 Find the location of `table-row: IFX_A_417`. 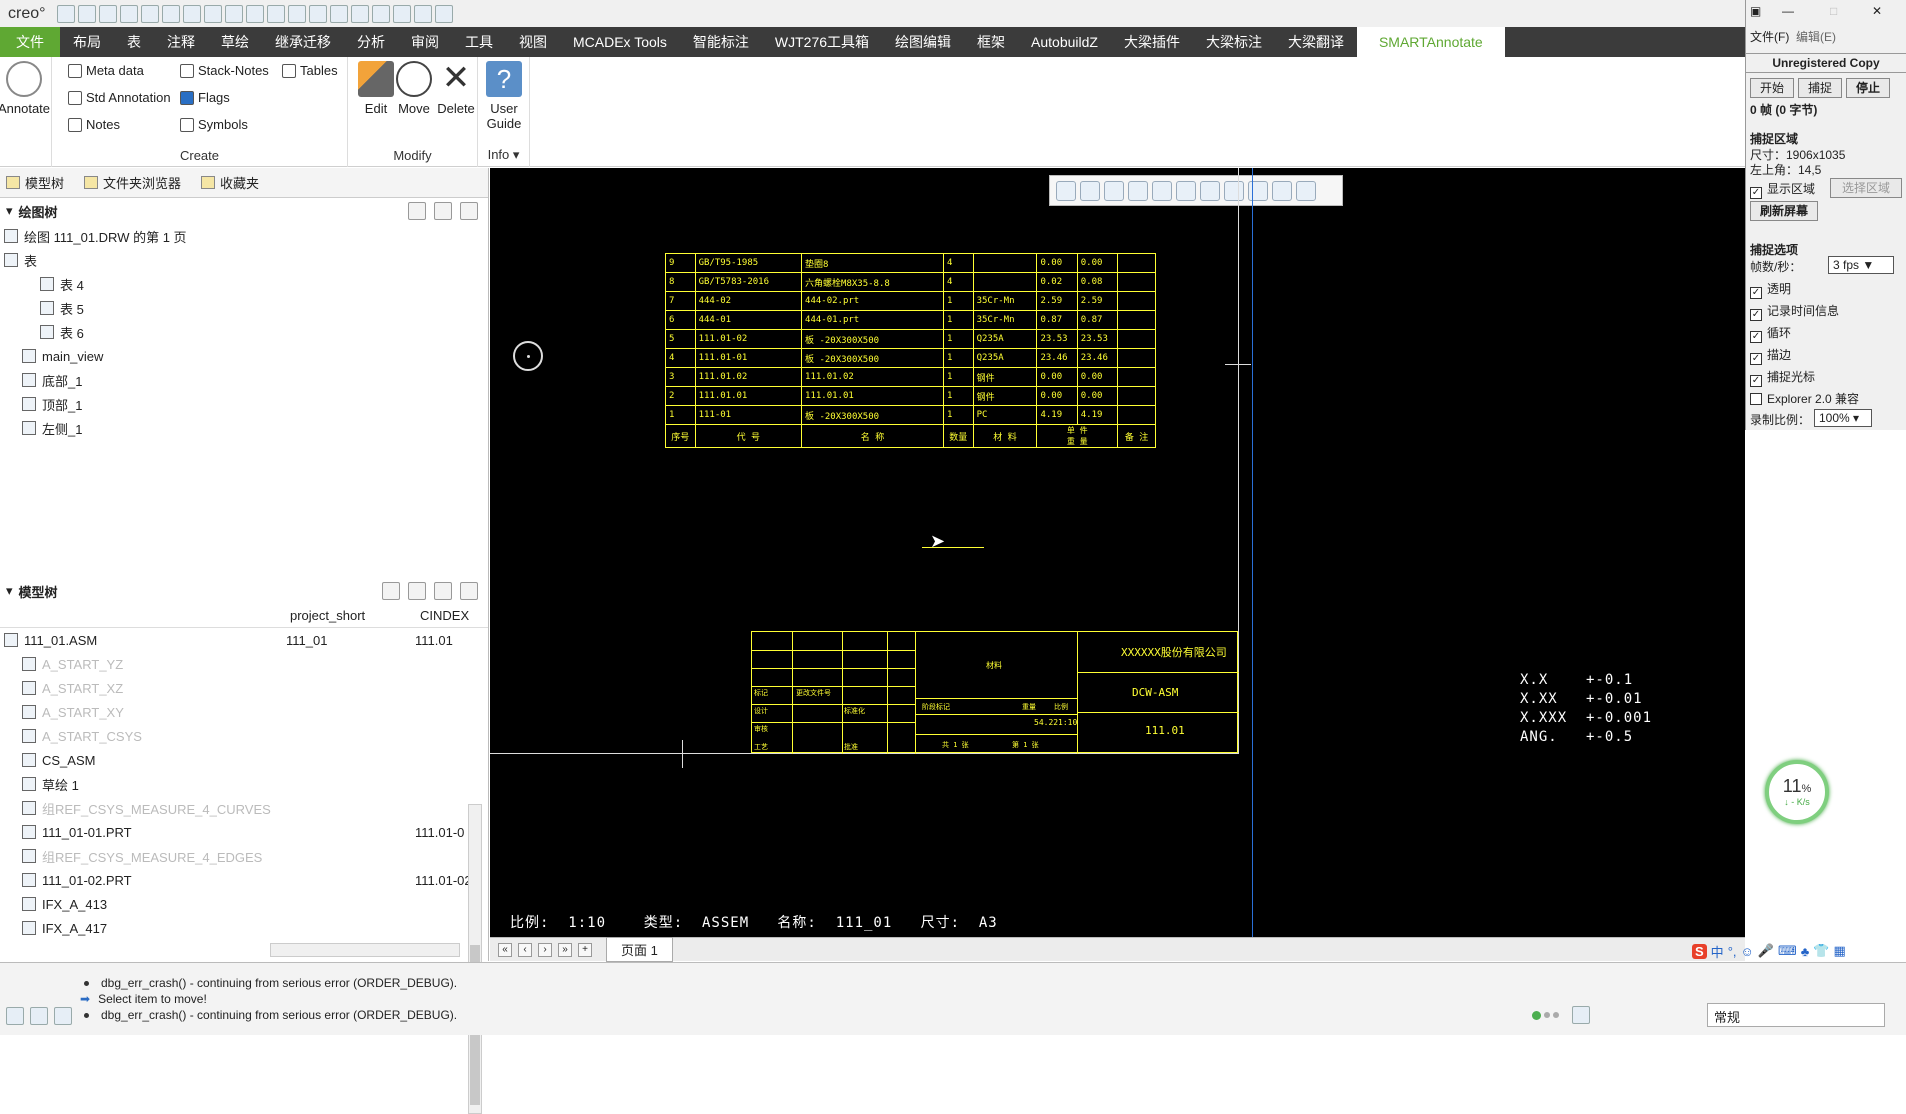

table-row: IFX_A_417 is located at coordinates (244, 928).